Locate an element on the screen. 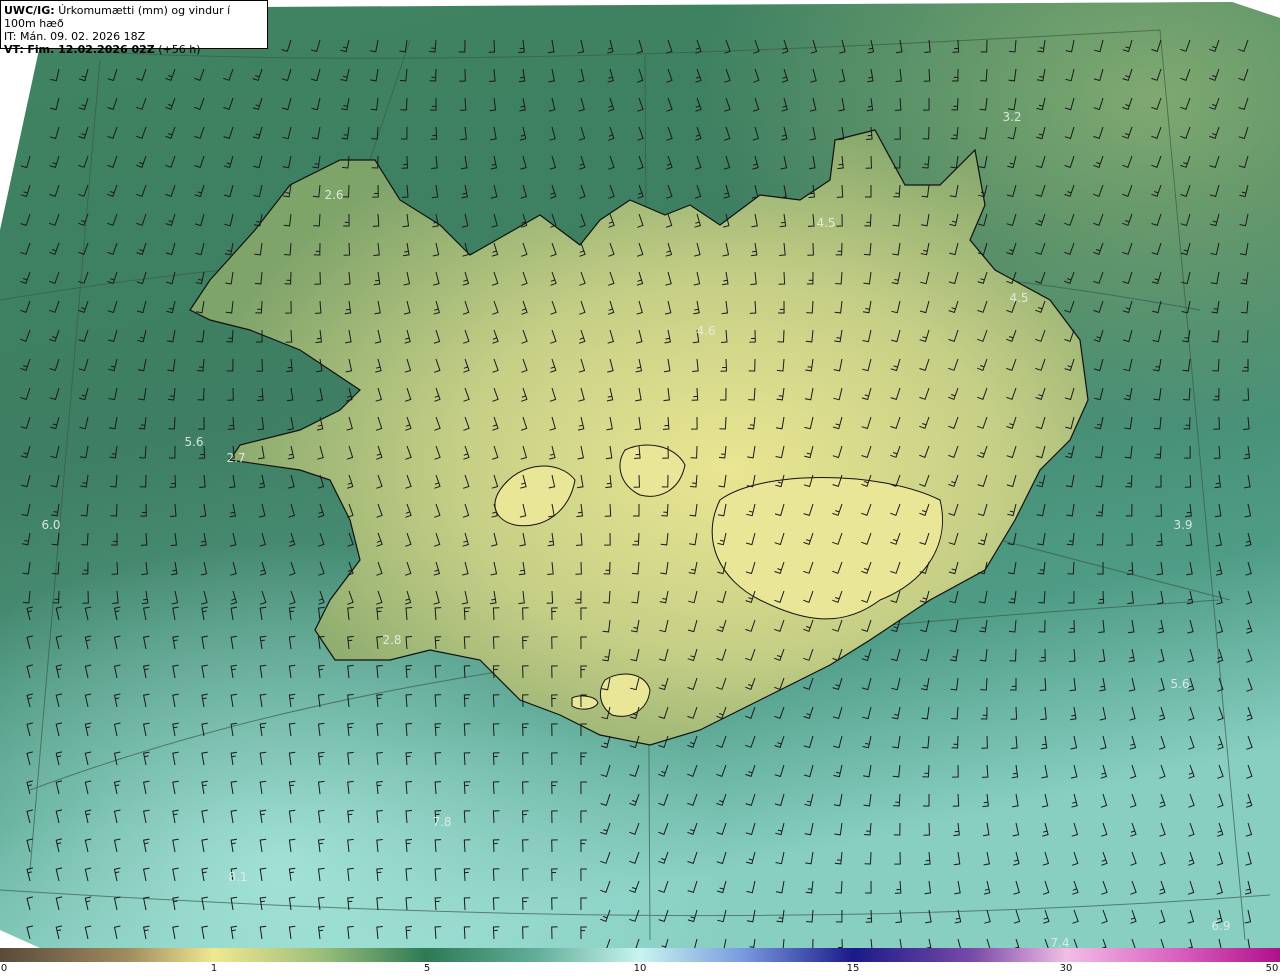  valid-prefix: VT: is located at coordinates (14, 49).